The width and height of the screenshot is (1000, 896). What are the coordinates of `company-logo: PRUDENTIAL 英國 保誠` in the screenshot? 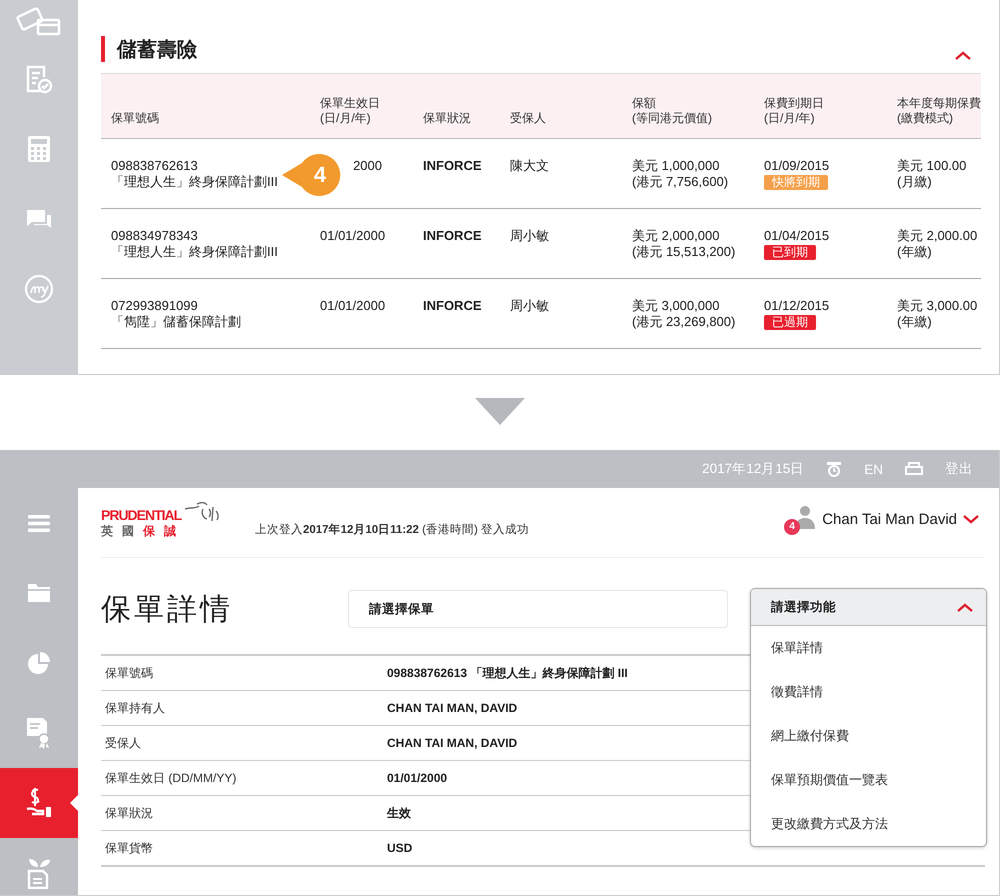 It's located at (178, 519).